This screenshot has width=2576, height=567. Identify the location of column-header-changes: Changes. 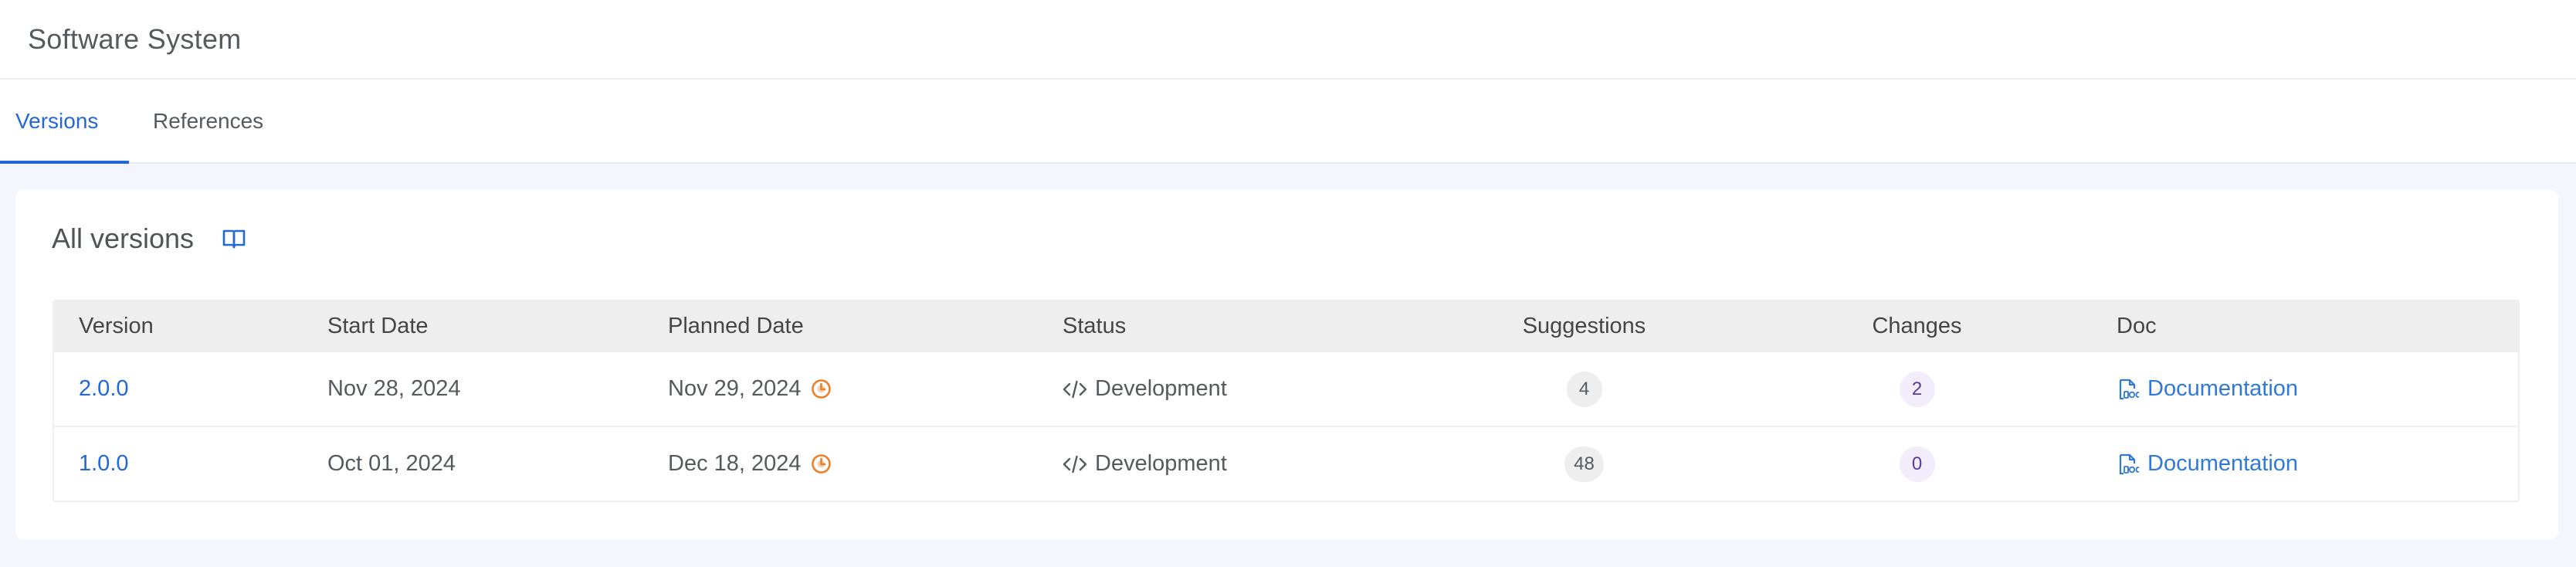
(1917, 327).